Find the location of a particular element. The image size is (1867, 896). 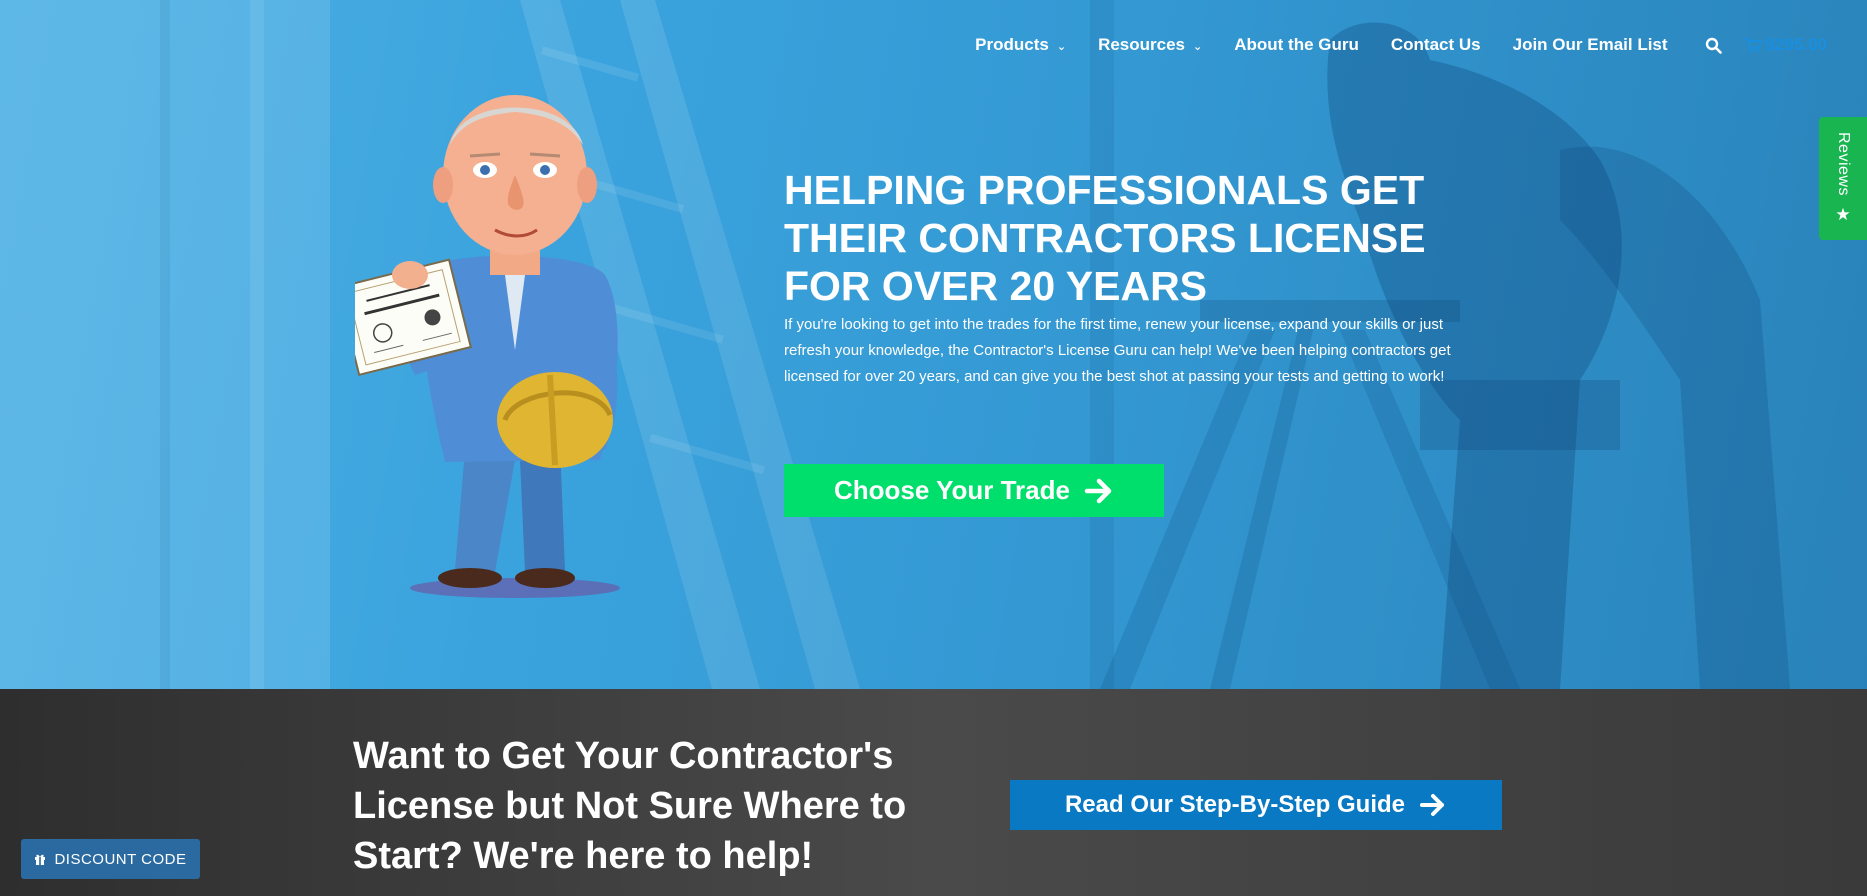

cart-button: $295.00 is located at coordinates (1785, 45).